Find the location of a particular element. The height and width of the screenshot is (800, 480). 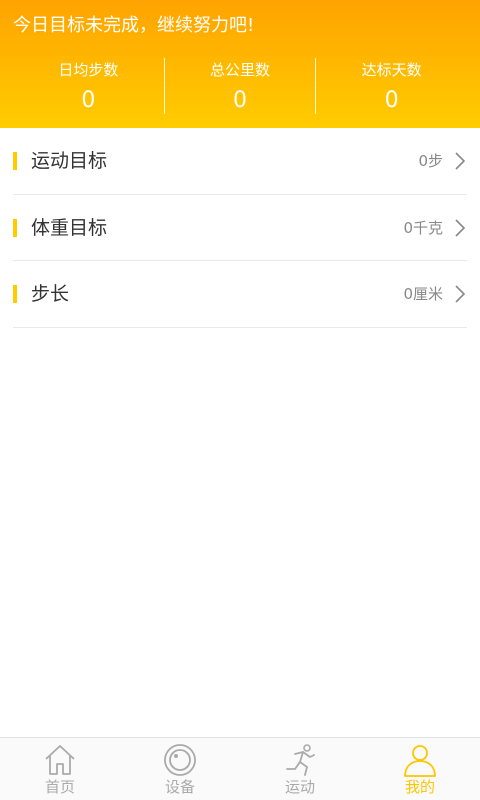

profile-icon is located at coordinates (420, 761).